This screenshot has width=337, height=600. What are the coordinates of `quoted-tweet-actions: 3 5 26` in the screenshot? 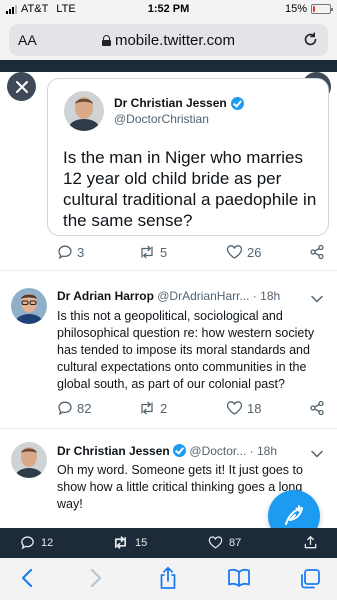 It's located at (168, 253).